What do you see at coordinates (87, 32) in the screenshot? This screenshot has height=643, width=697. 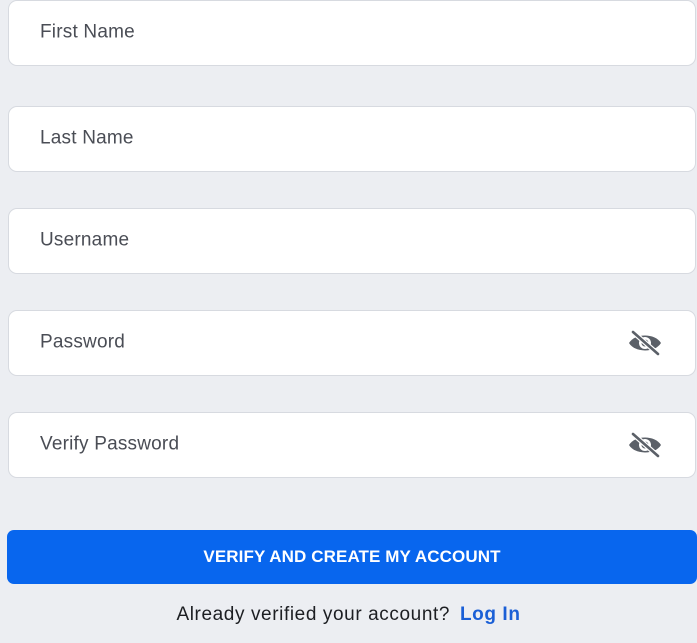 I see `first-name-placeholder: First Name` at bounding box center [87, 32].